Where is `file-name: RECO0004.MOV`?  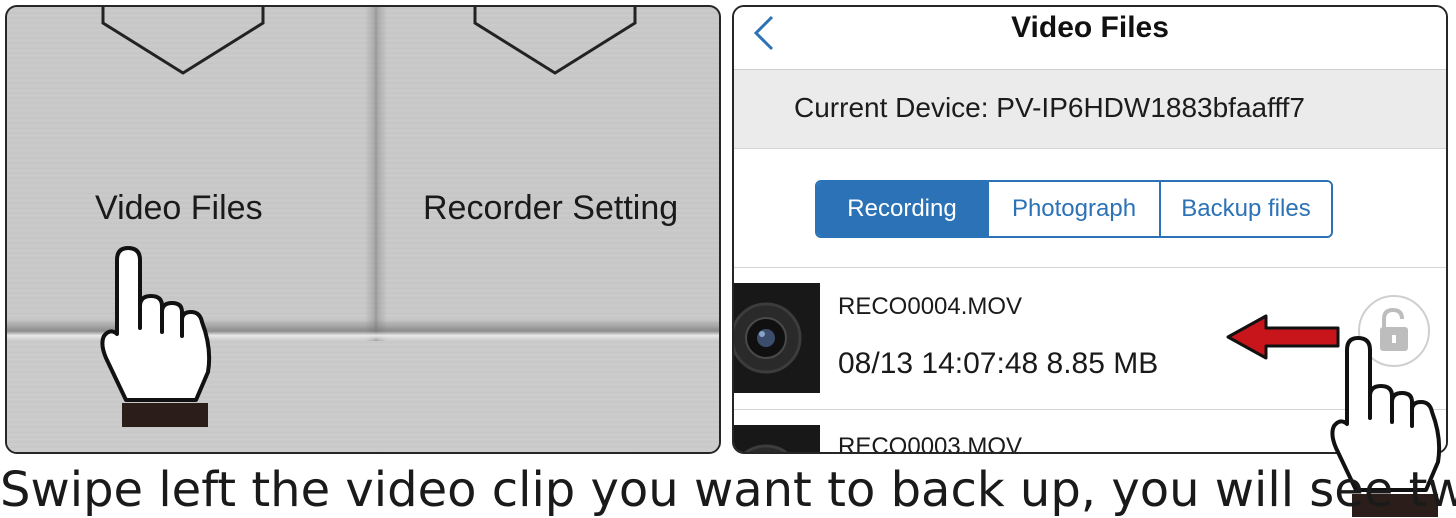
file-name: RECO0004.MOV is located at coordinates (930, 306).